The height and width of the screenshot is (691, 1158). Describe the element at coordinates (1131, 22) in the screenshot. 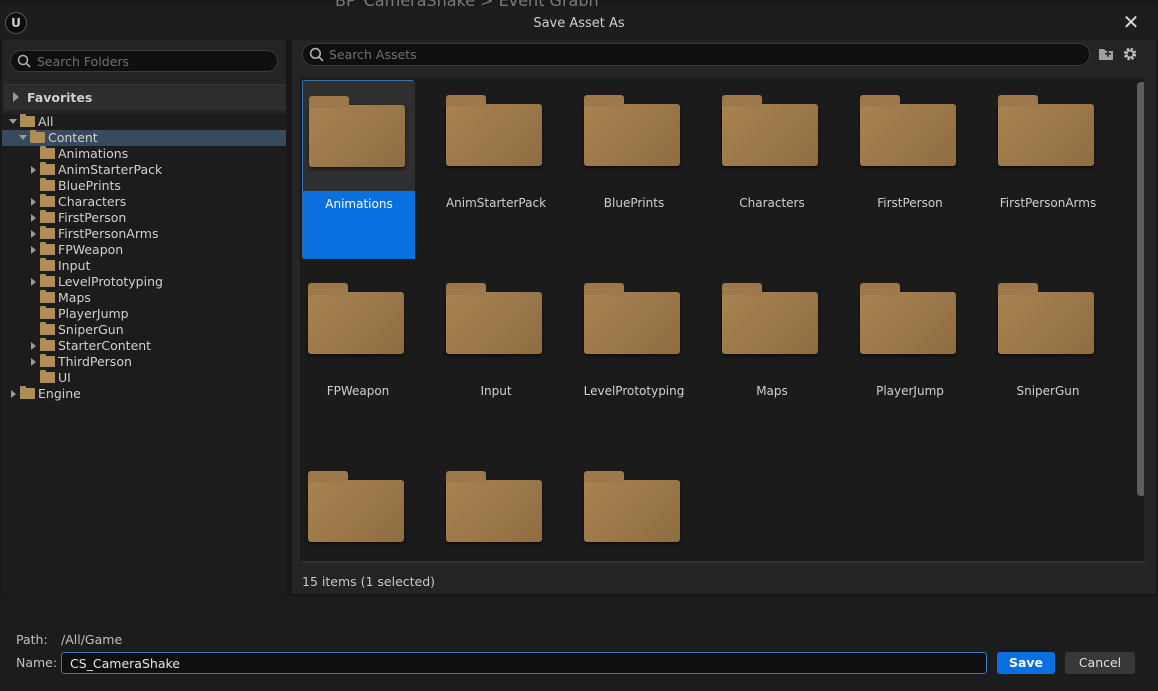

I see `close-icon: ✕` at that location.